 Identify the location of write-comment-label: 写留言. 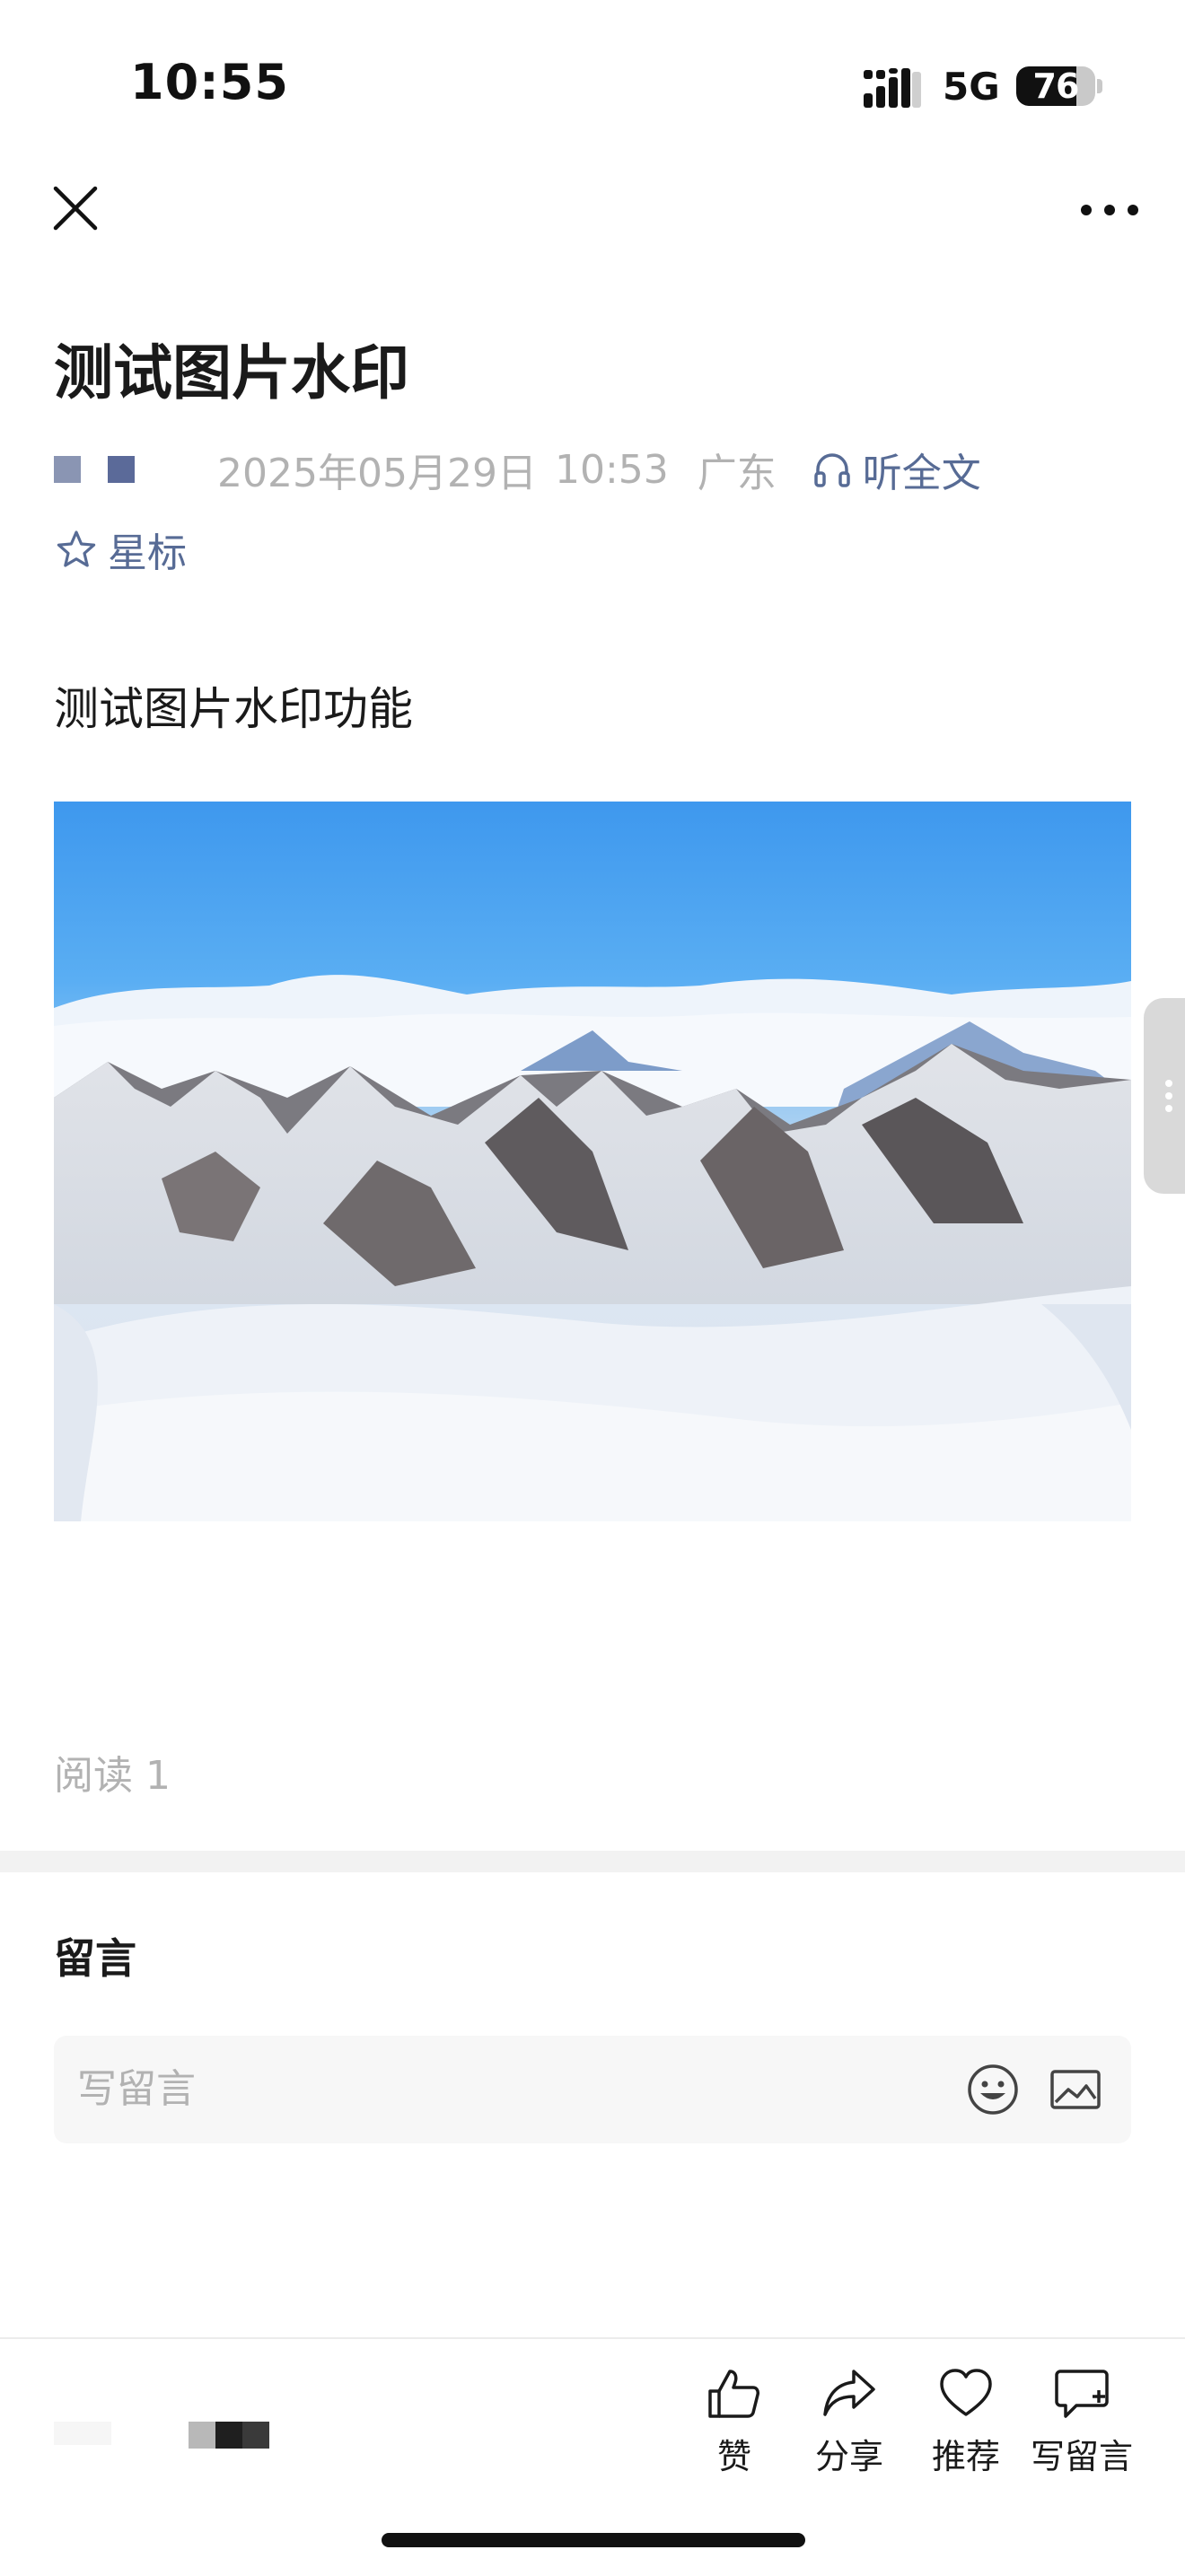
(1081, 2456).